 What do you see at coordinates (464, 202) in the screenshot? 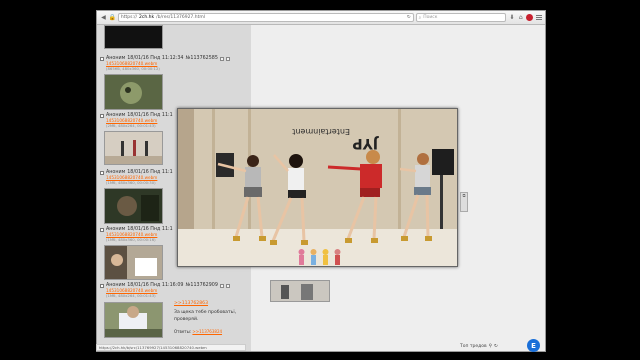
I see `copy-icon: ⧉` at bounding box center [464, 202].